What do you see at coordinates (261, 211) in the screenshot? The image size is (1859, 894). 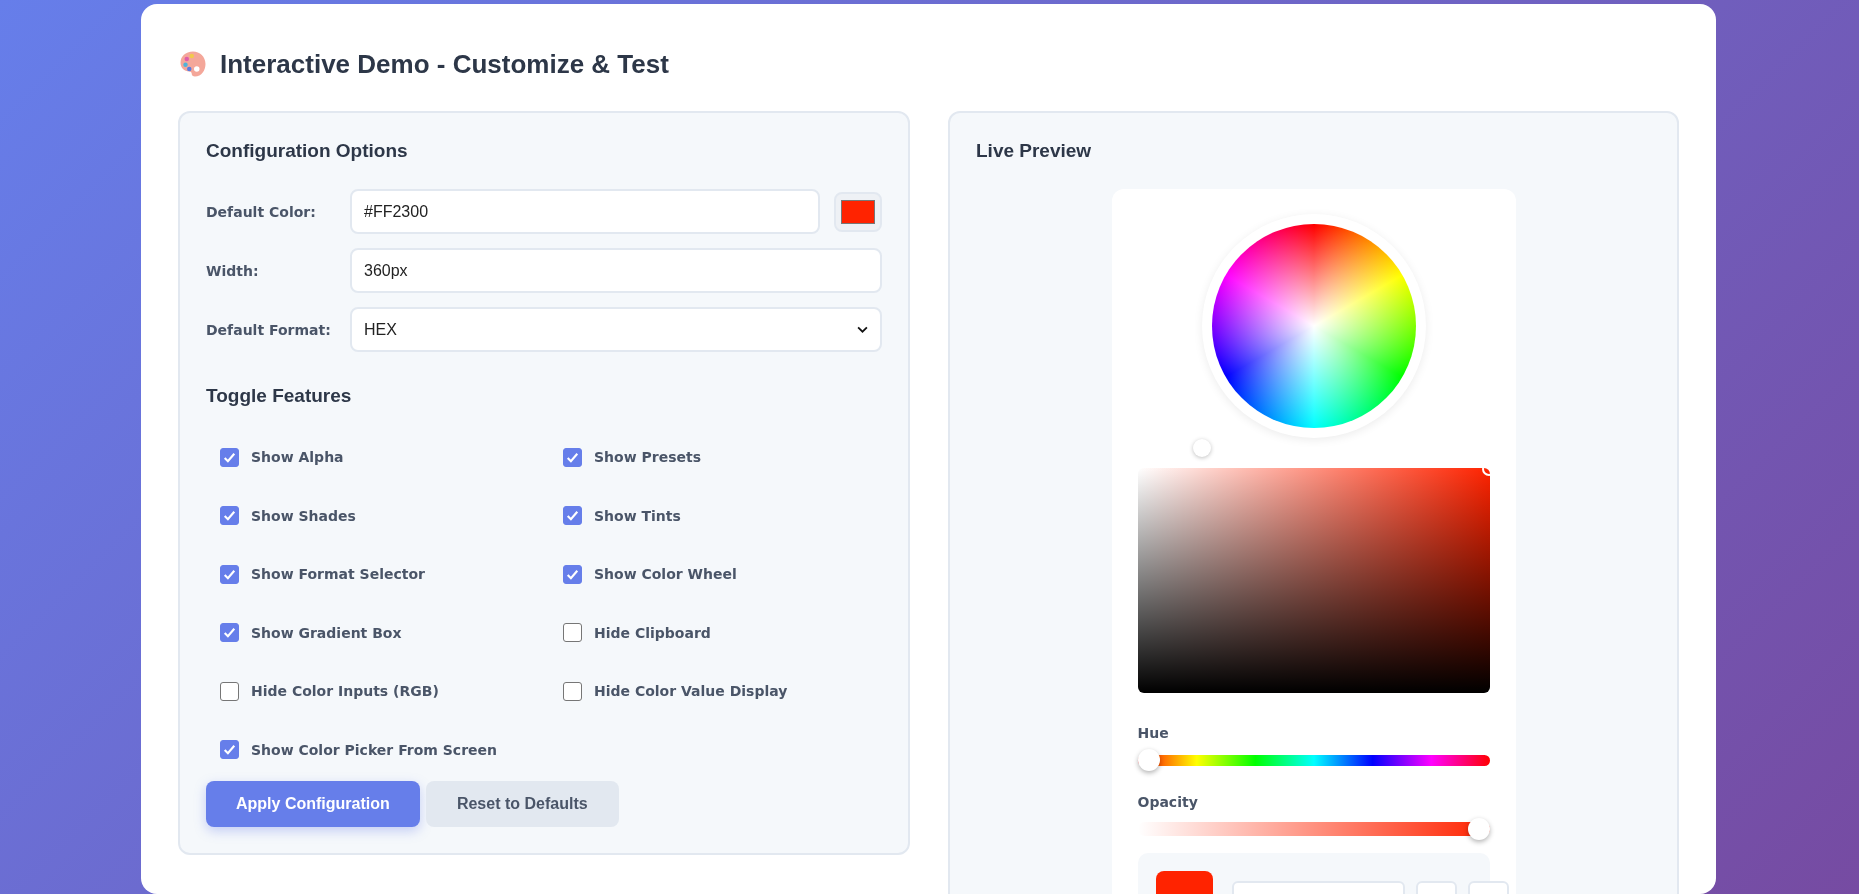 I see `field-label: Default Color:` at bounding box center [261, 211].